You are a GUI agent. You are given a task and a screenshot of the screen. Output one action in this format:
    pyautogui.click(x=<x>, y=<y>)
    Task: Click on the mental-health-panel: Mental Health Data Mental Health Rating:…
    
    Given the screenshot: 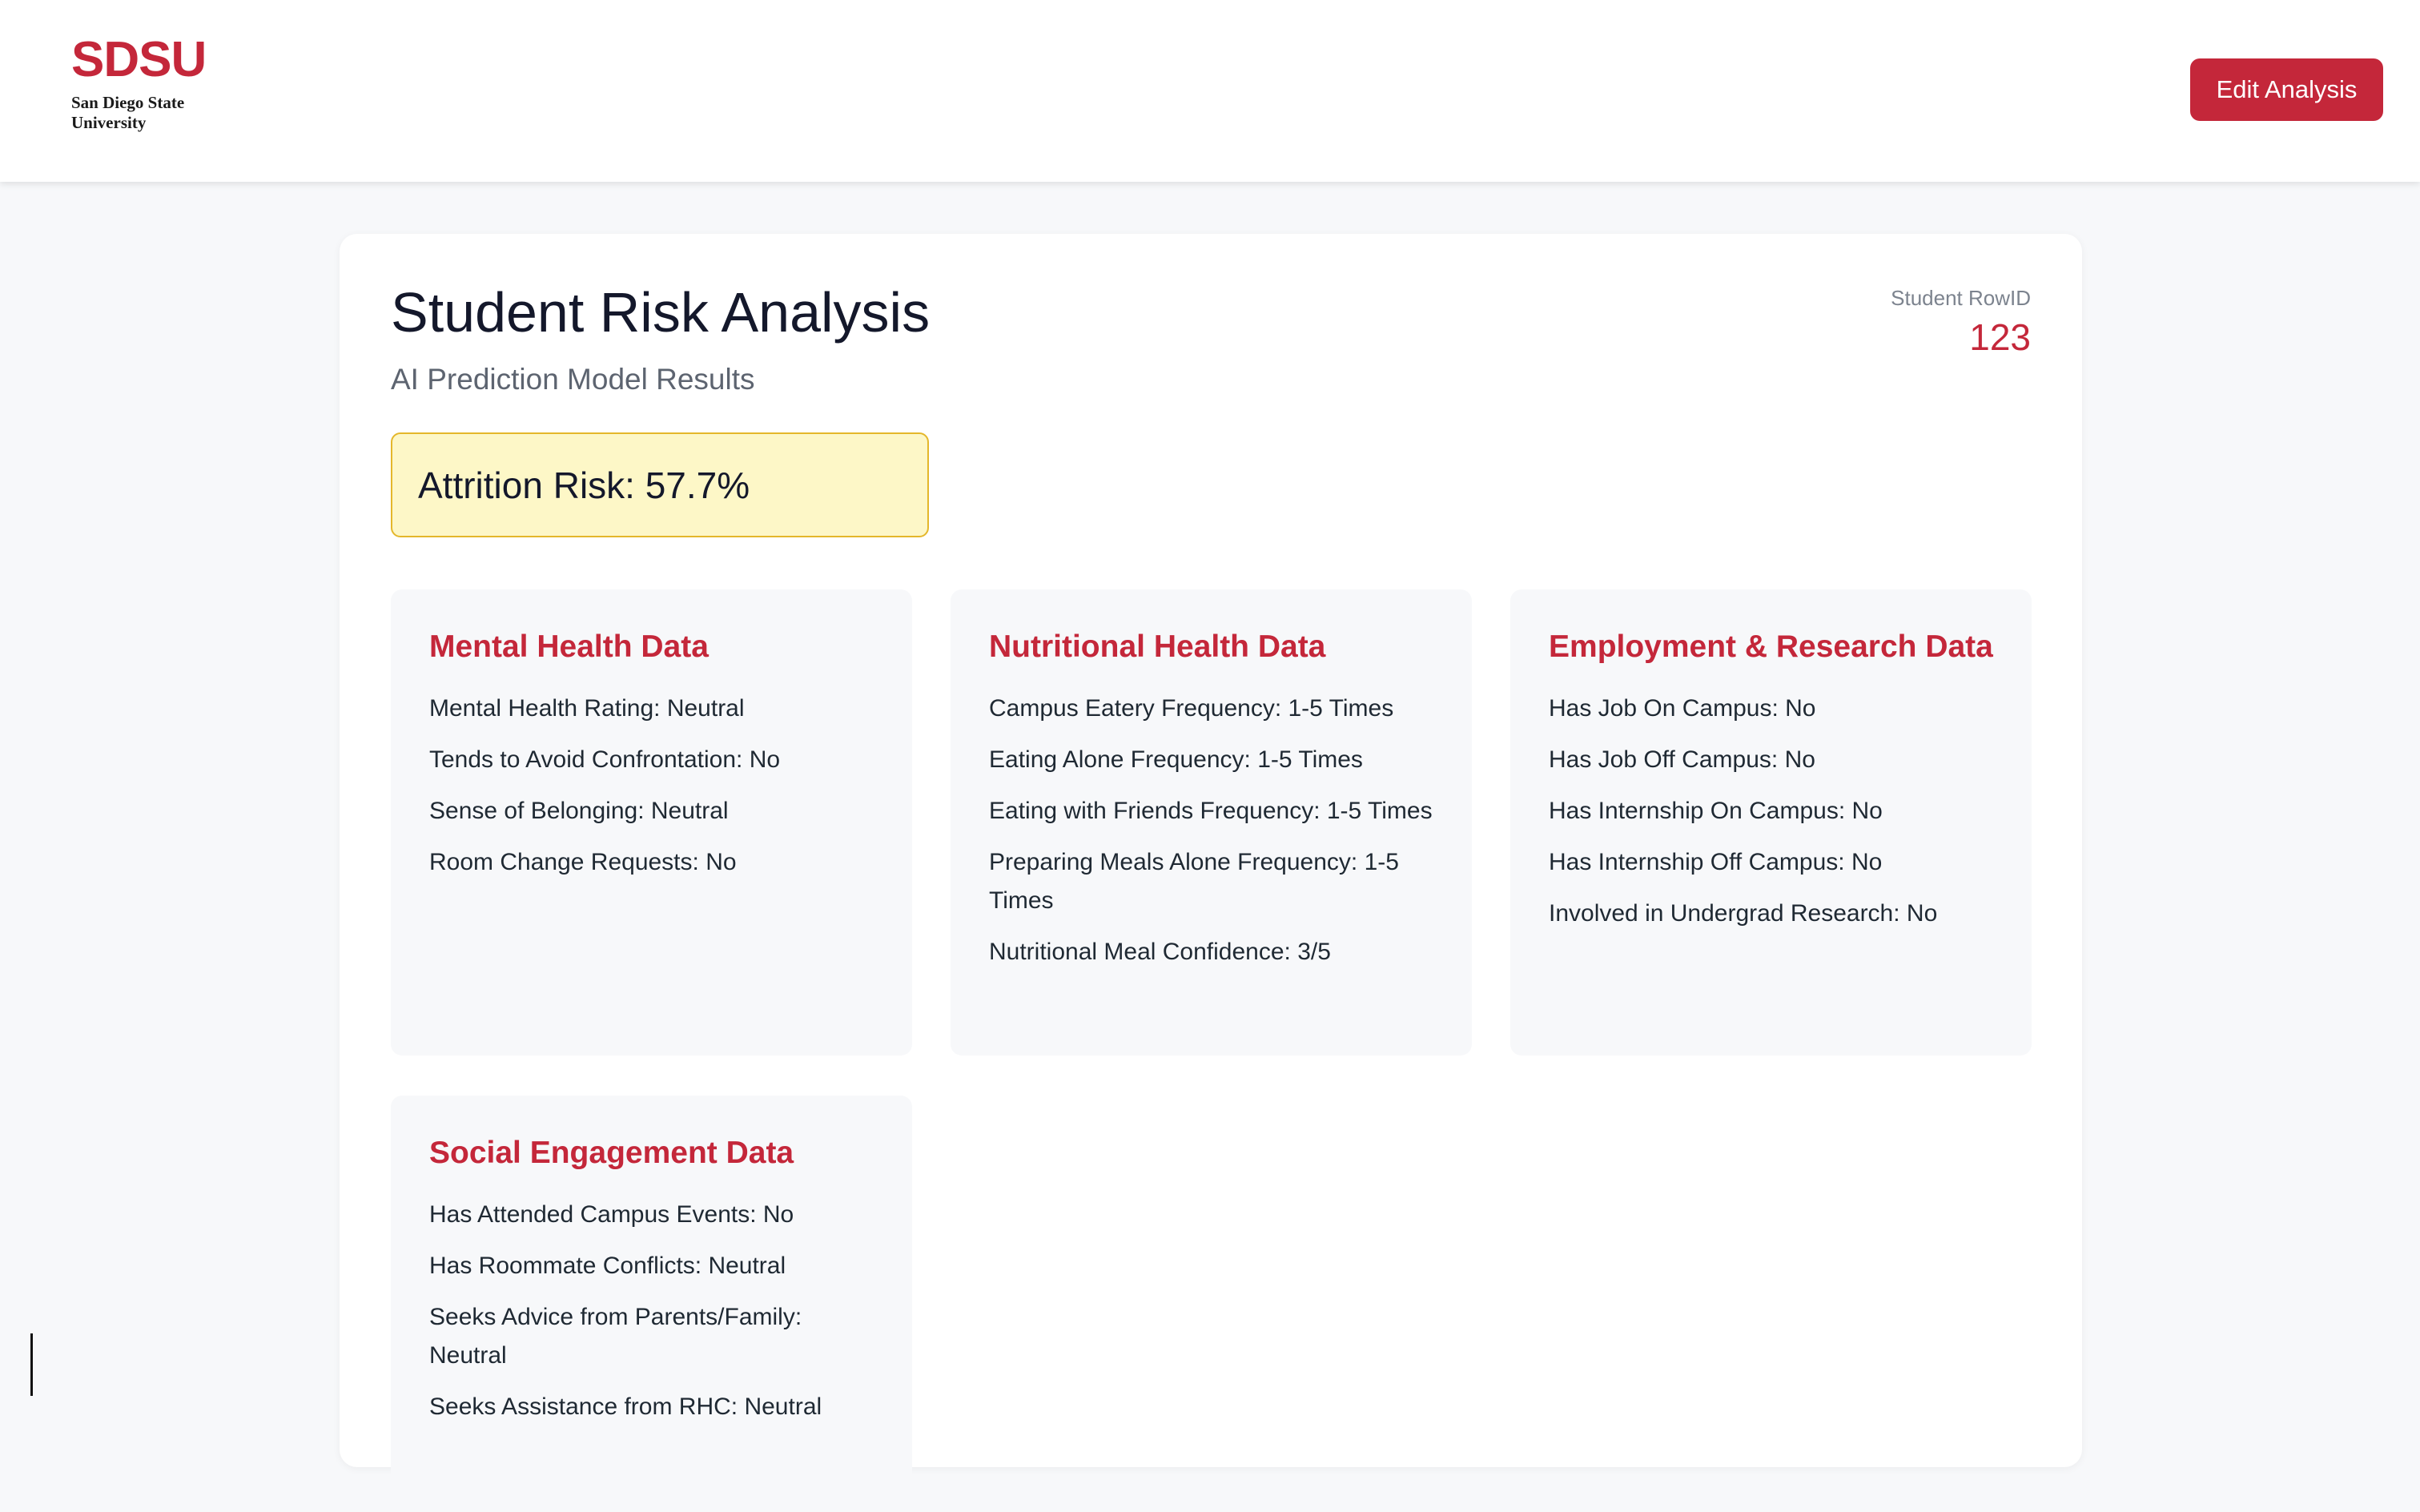 What is the action you would take?
    pyautogui.click(x=651, y=822)
    